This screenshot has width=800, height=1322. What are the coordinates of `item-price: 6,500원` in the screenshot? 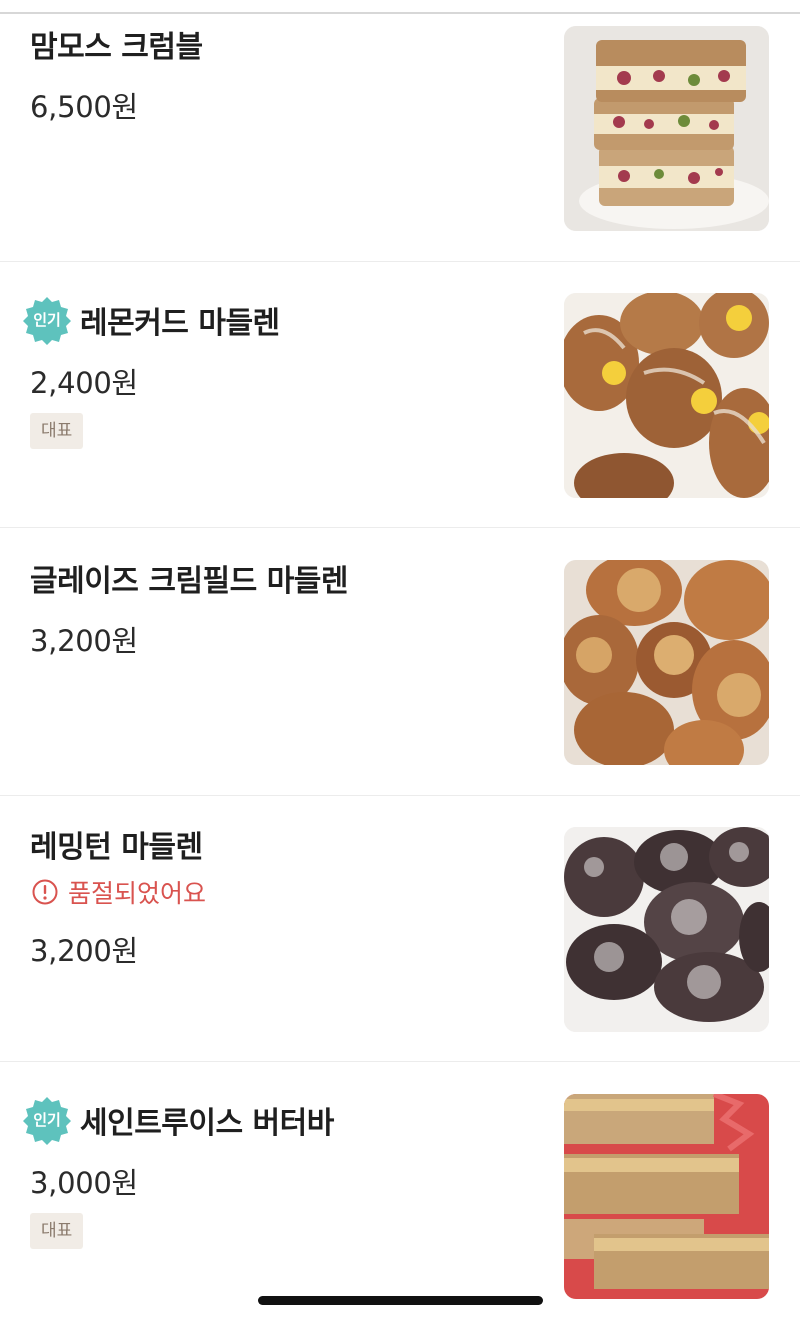 It's located at (84, 107).